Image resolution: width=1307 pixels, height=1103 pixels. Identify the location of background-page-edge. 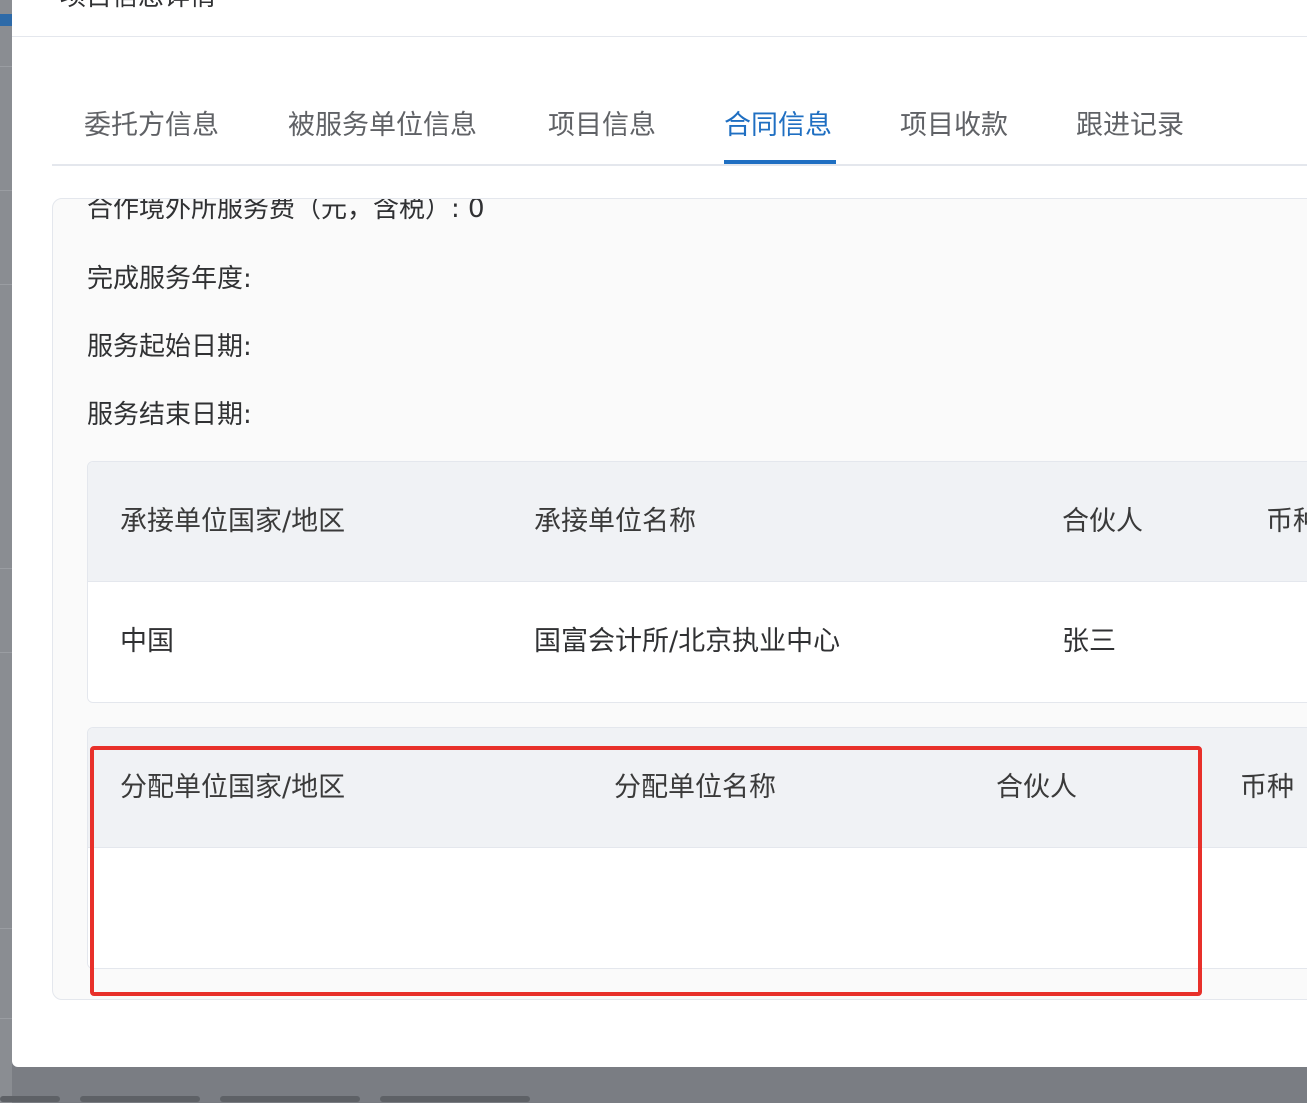
(6, 551).